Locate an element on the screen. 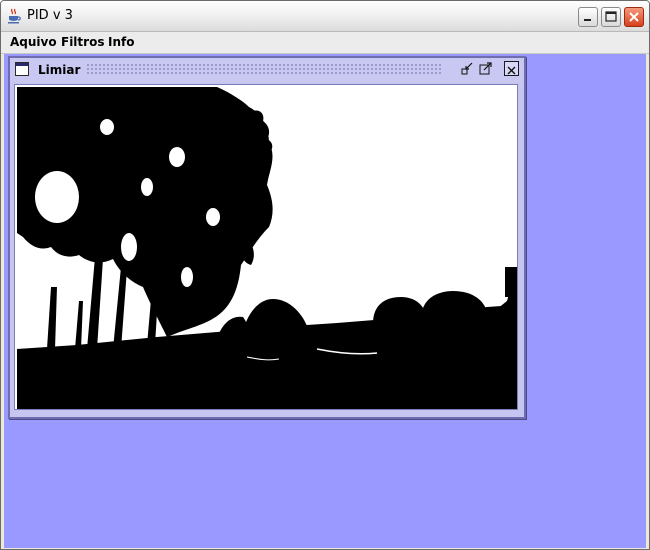 This screenshot has height=550, width=650. menu-info: Info is located at coordinates (121, 42).